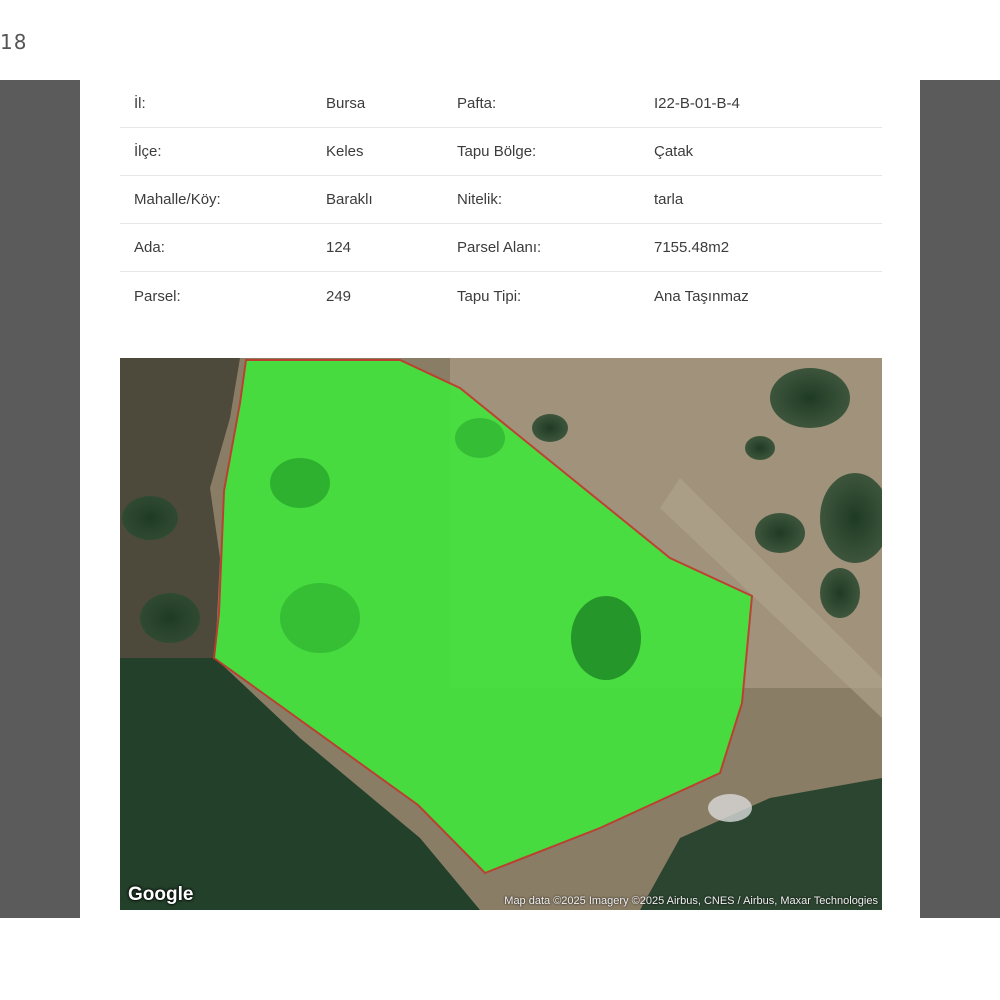  What do you see at coordinates (697, 103) in the screenshot?
I see `info-value: I22-B-01-B-4` at bounding box center [697, 103].